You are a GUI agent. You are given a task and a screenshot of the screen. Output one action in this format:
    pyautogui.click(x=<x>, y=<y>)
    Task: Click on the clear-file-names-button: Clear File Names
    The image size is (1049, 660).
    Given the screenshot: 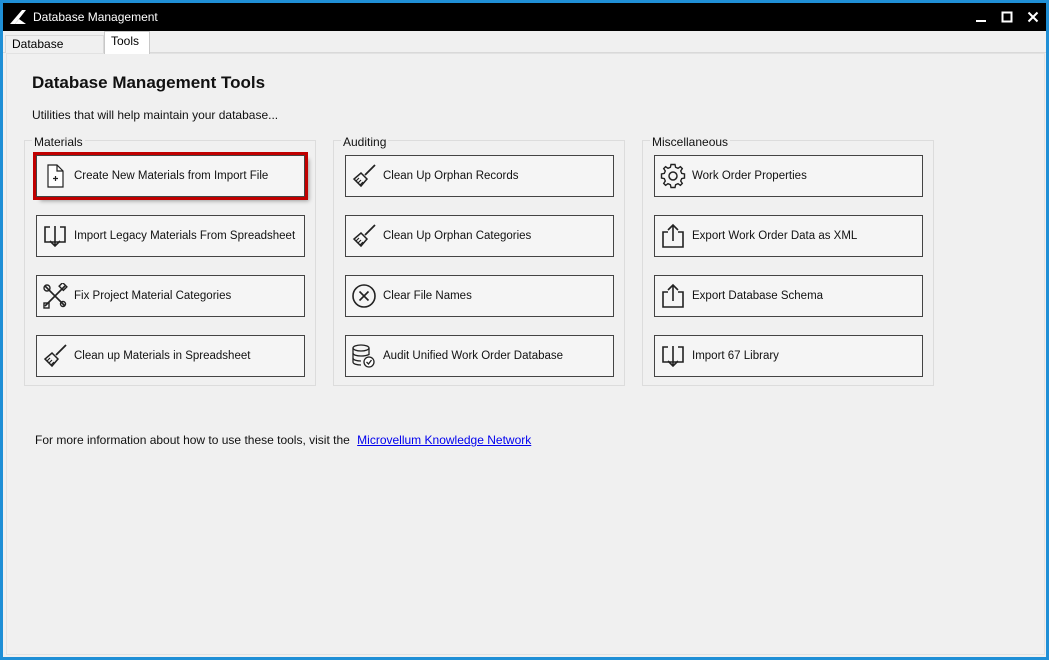 What is the action you would take?
    pyautogui.click(x=479, y=296)
    